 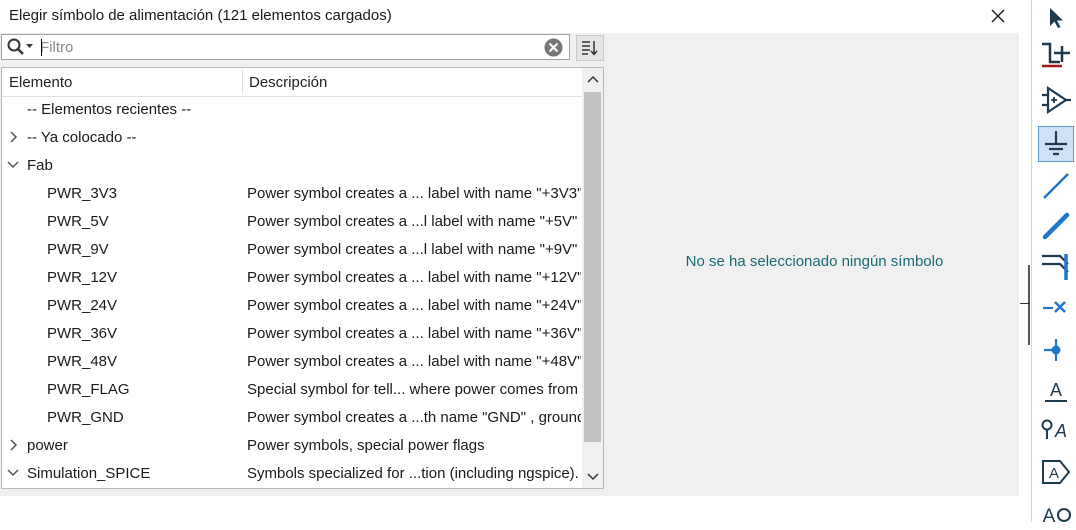 I want to click on hierarchy-navigate-icon, so click(x=1056, y=55).